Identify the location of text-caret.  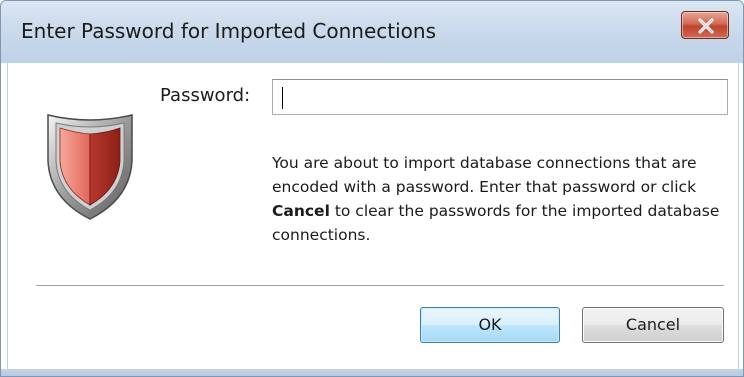
(282, 98).